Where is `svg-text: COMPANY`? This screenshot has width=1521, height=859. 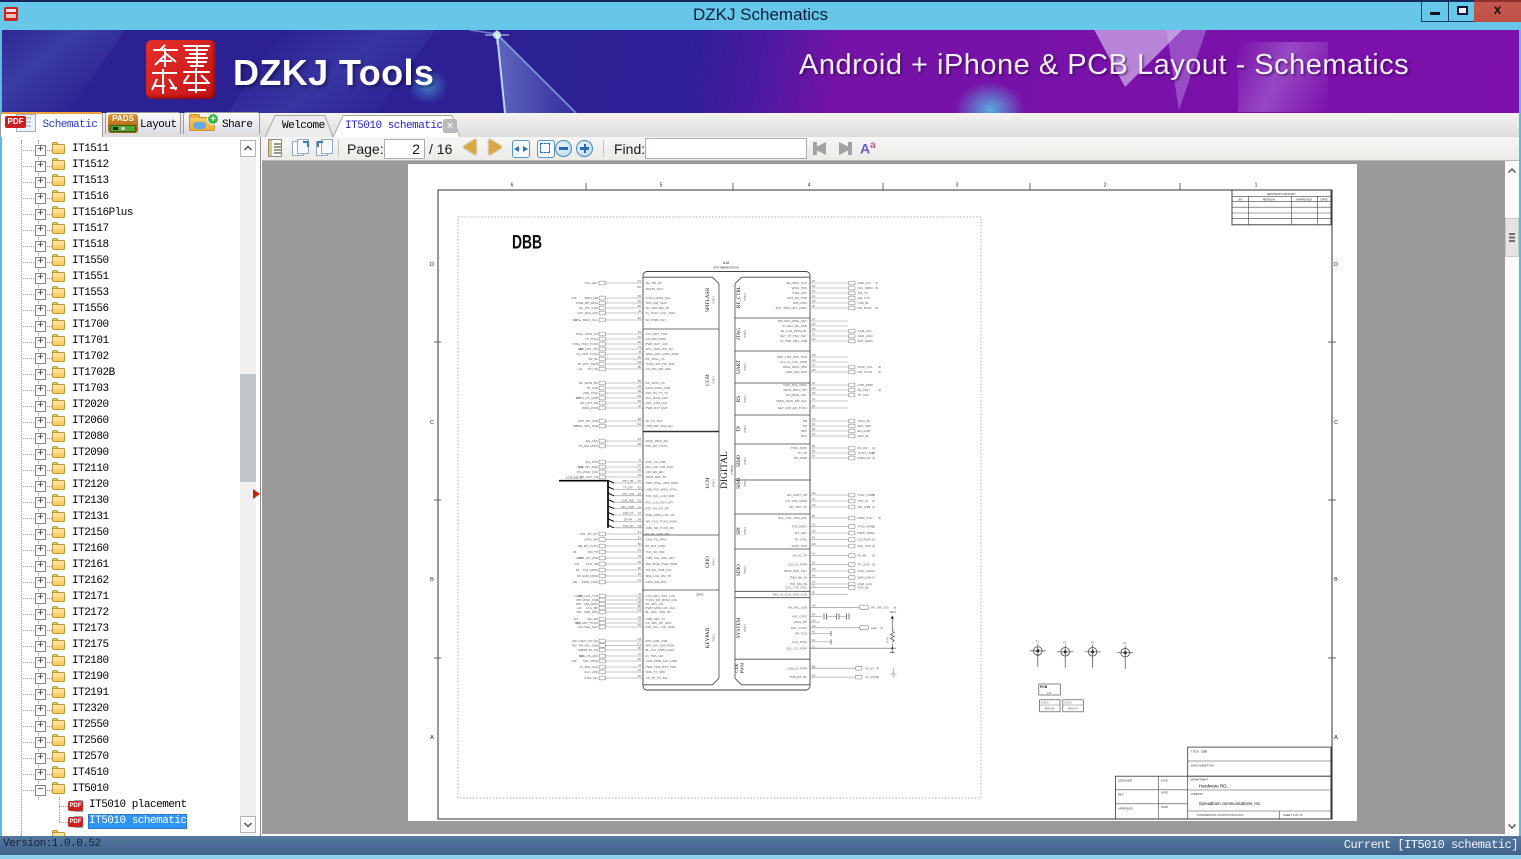
svg-text: COMPANY is located at coordinates (1197, 794).